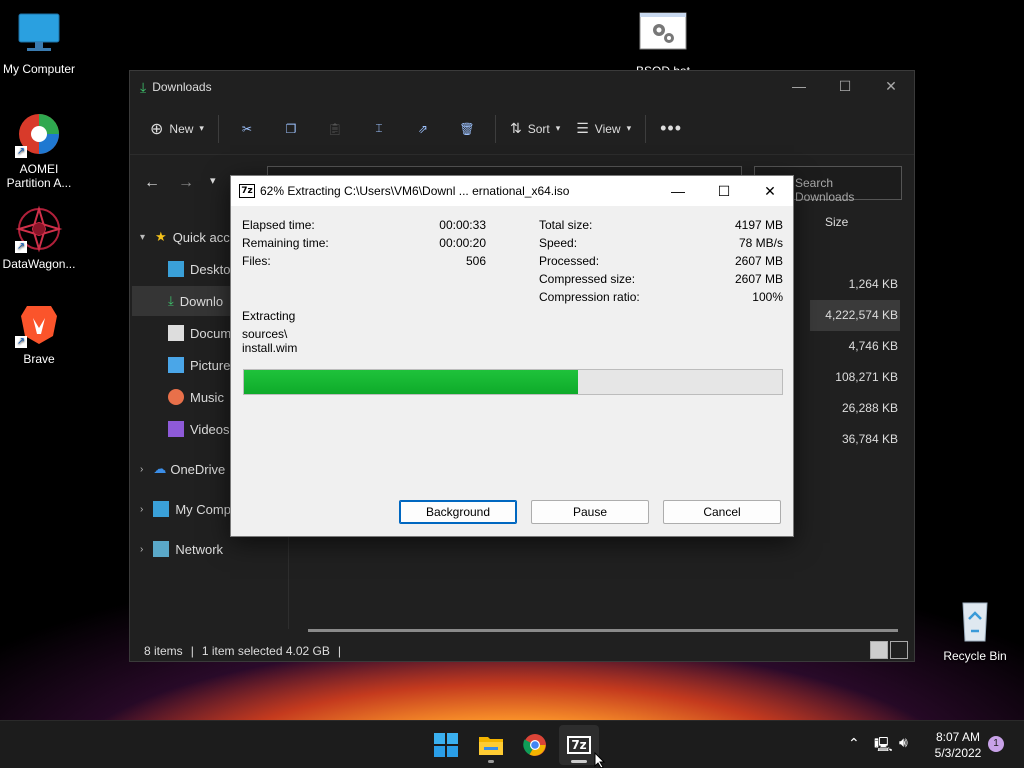 The width and height of the screenshot is (1024, 768). I want to click on nav-onedrive: › ☁ OneDrive, so click(182, 469).